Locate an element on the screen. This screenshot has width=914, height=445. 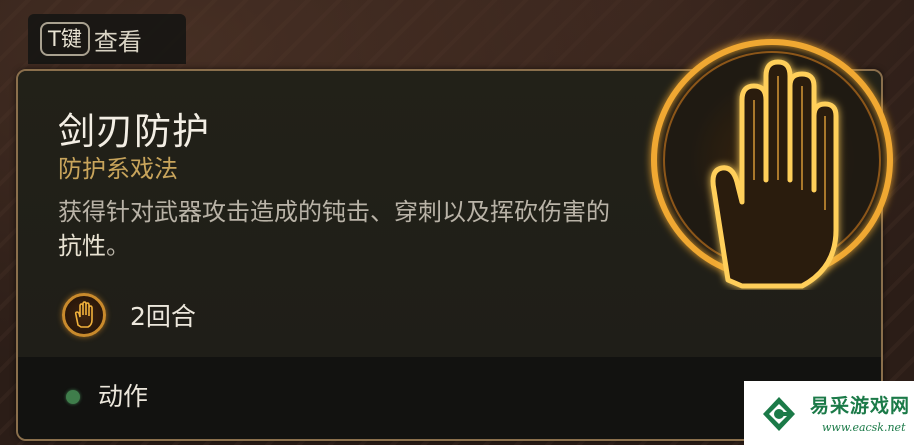
spell-title: 剑刃防护 is located at coordinates (134, 131).